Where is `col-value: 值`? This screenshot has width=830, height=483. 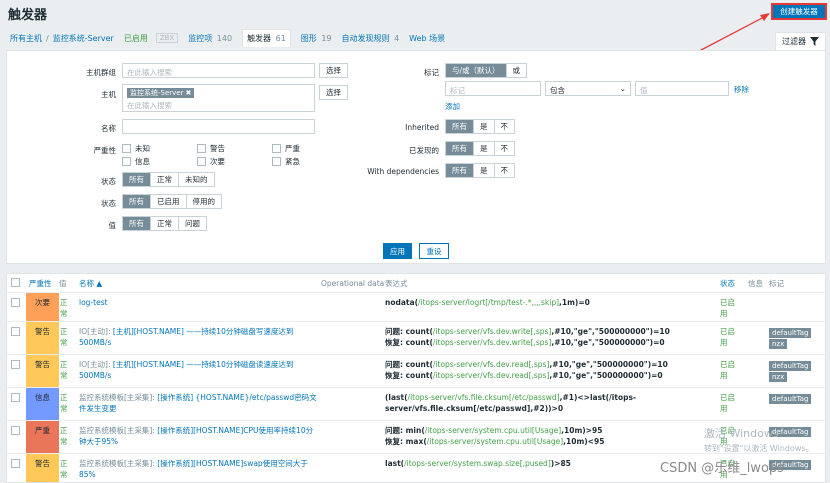
col-value: 值 is located at coordinates (63, 283).